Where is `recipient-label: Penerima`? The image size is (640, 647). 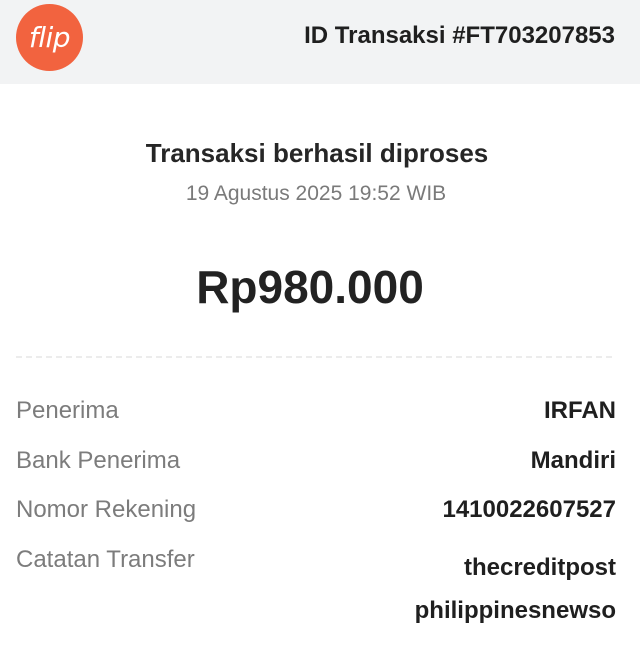
recipient-label: Penerima is located at coordinates (67, 410).